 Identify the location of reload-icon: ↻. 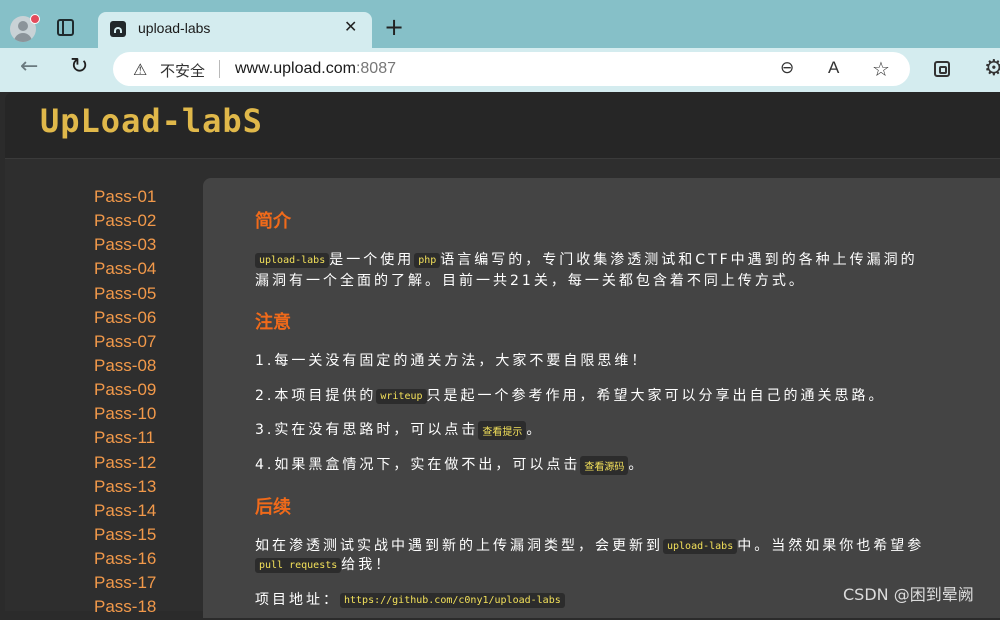
(79, 66).